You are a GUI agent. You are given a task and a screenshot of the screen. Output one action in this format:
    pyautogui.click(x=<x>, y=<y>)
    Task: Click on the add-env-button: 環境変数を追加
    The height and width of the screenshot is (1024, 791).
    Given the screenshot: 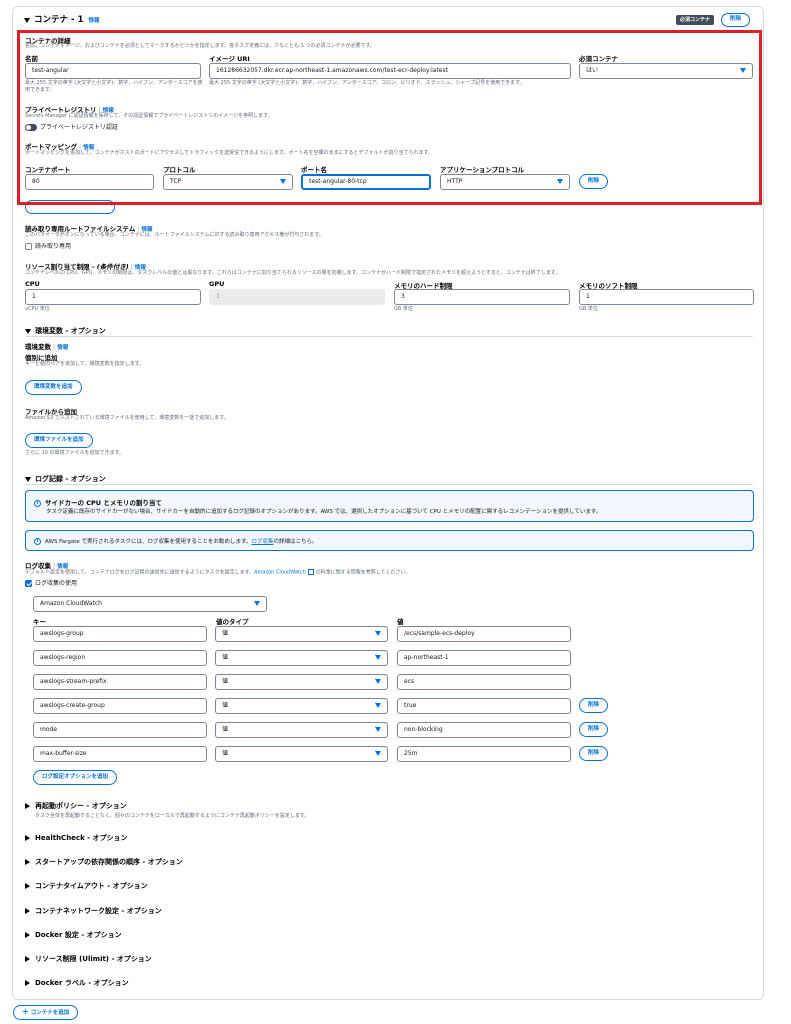 What is the action you would take?
    pyautogui.click(x=53, y=387)
    